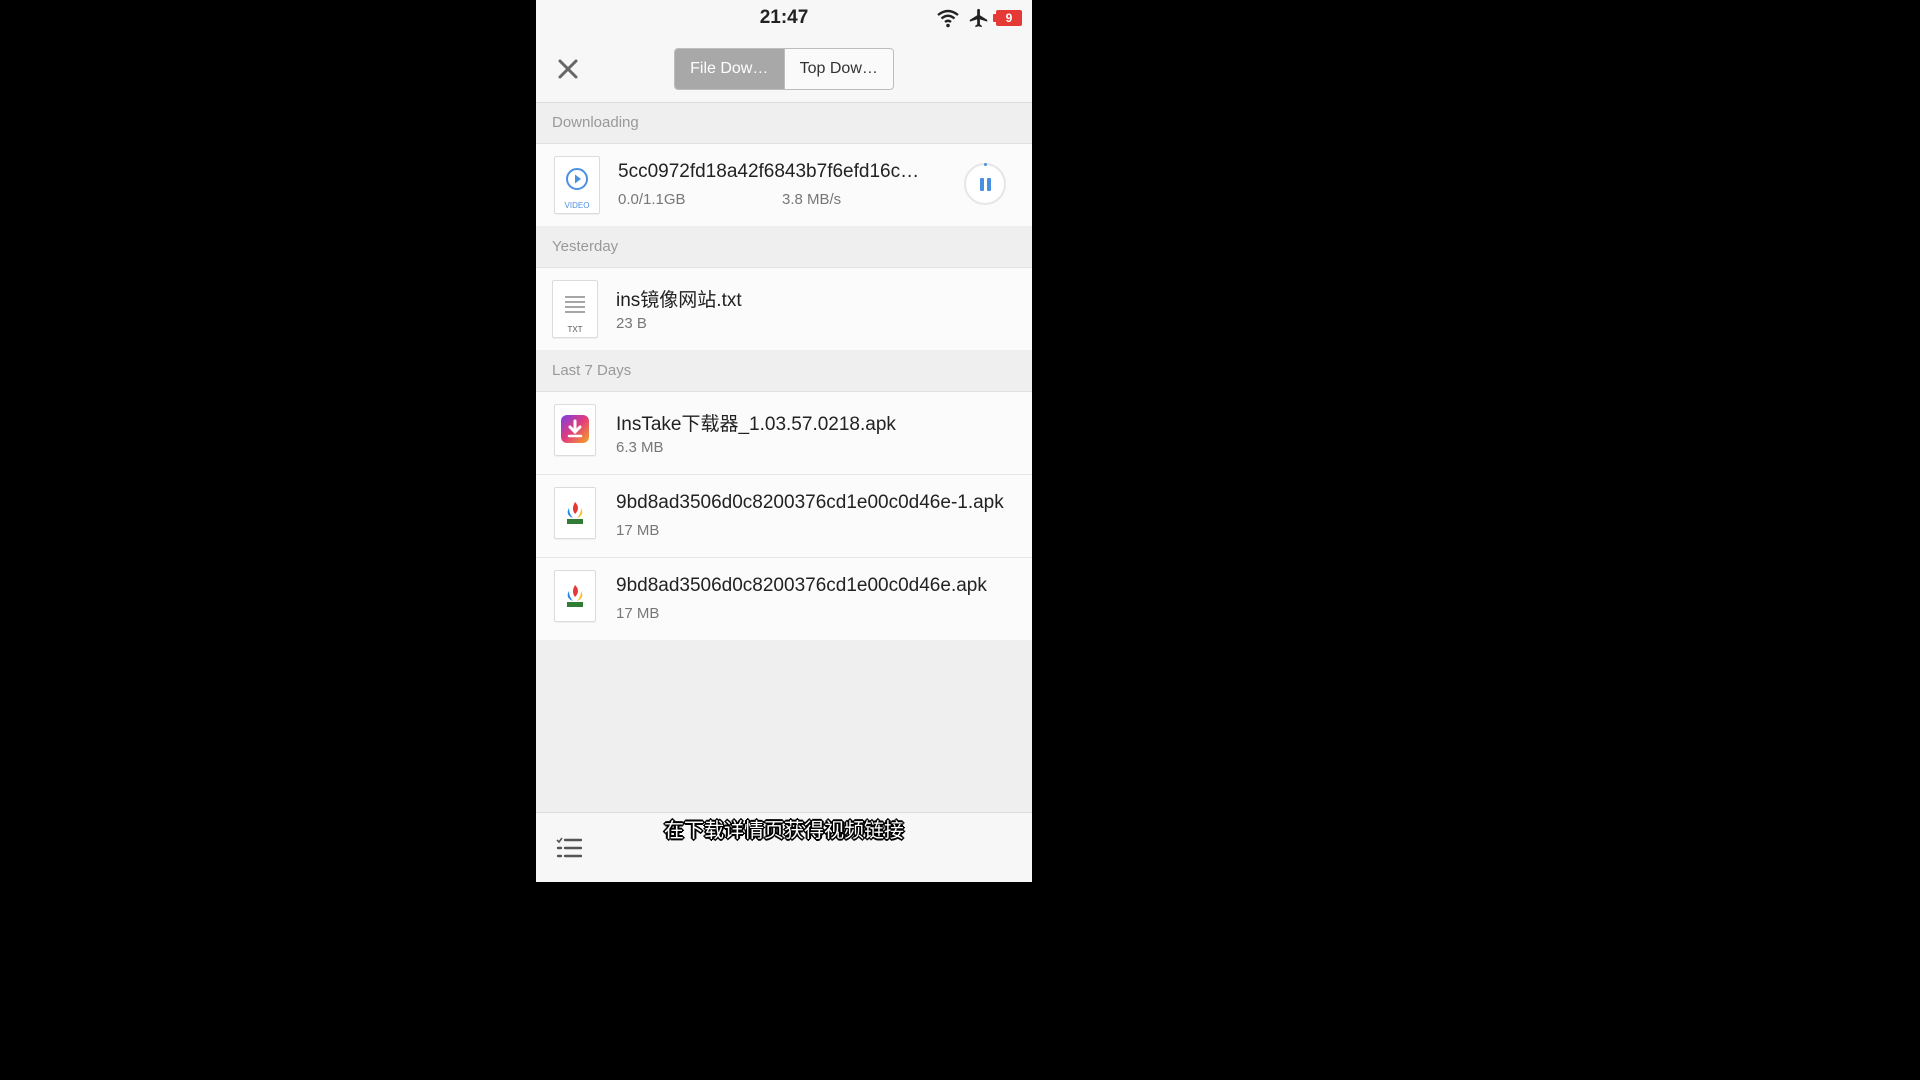 This screenshot has height=1080, width=1920. I want to click on file-name: 9bd8ad3506d0c8200376cd1e00c0d46e-1.apk, so click(810, 502).